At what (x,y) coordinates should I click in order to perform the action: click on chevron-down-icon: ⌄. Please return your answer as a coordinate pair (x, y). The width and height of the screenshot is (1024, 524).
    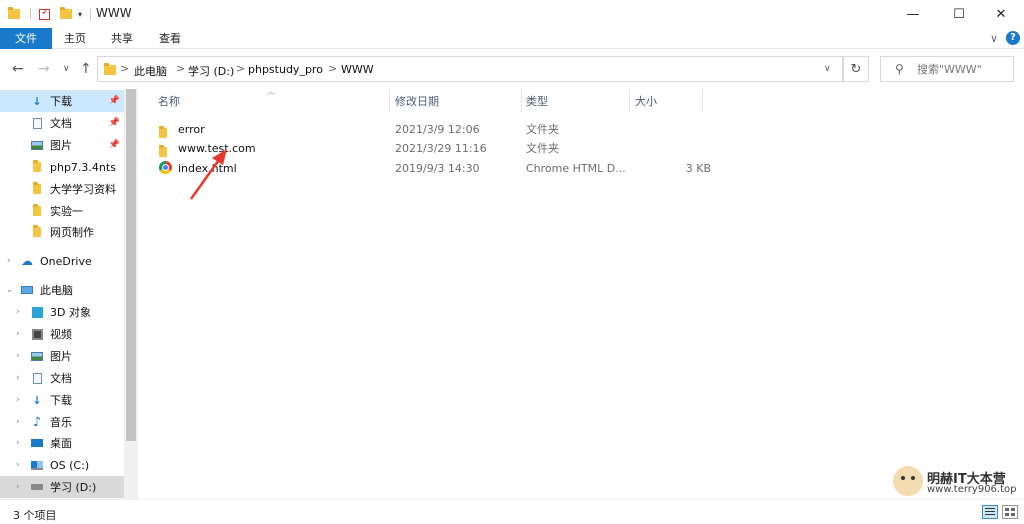
    Looking at the image, I should click on (10, 290).